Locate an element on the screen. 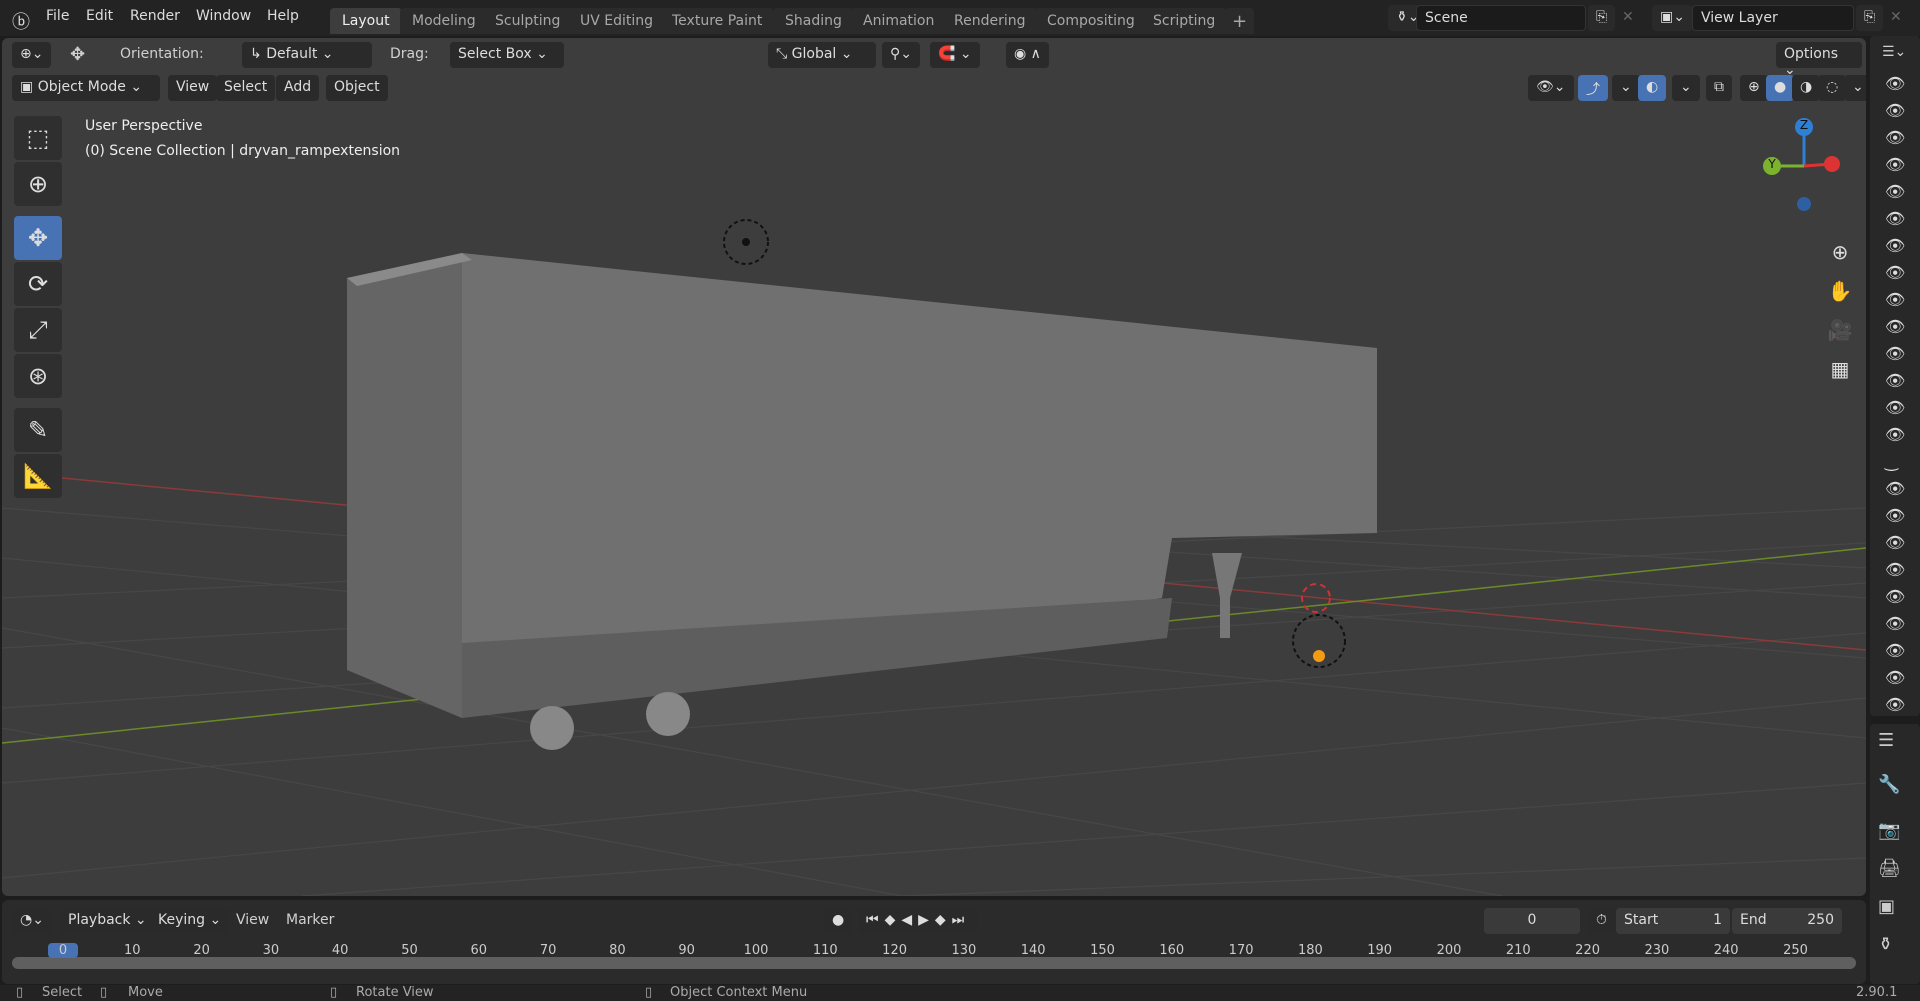  blender-logo-icon: ⓑ is located at coordinates (21, 21).